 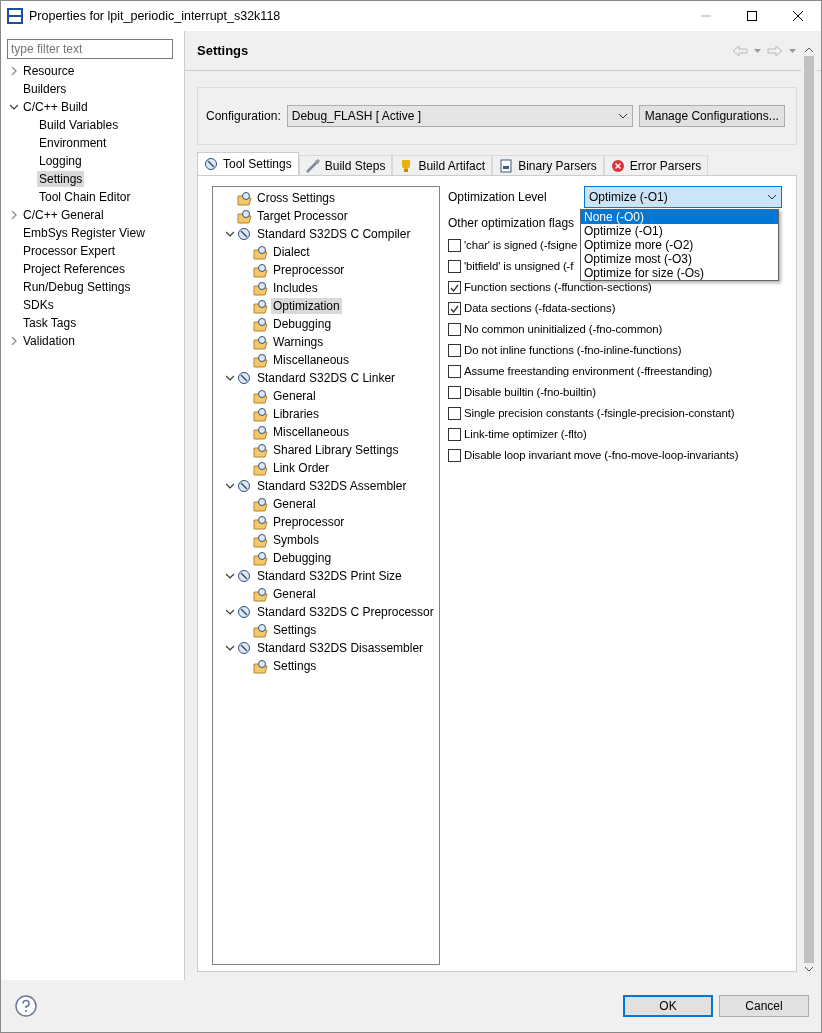 I want to click on tree-item: Optimization, so click(x=306, y=306).